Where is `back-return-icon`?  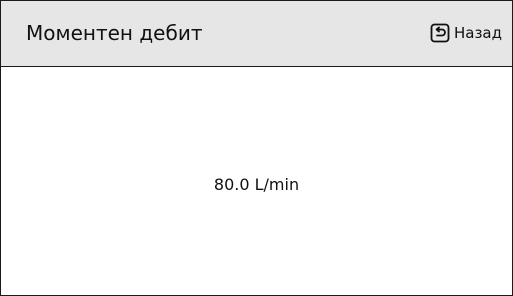 back-return-icon is located at coordinates (440, 33).